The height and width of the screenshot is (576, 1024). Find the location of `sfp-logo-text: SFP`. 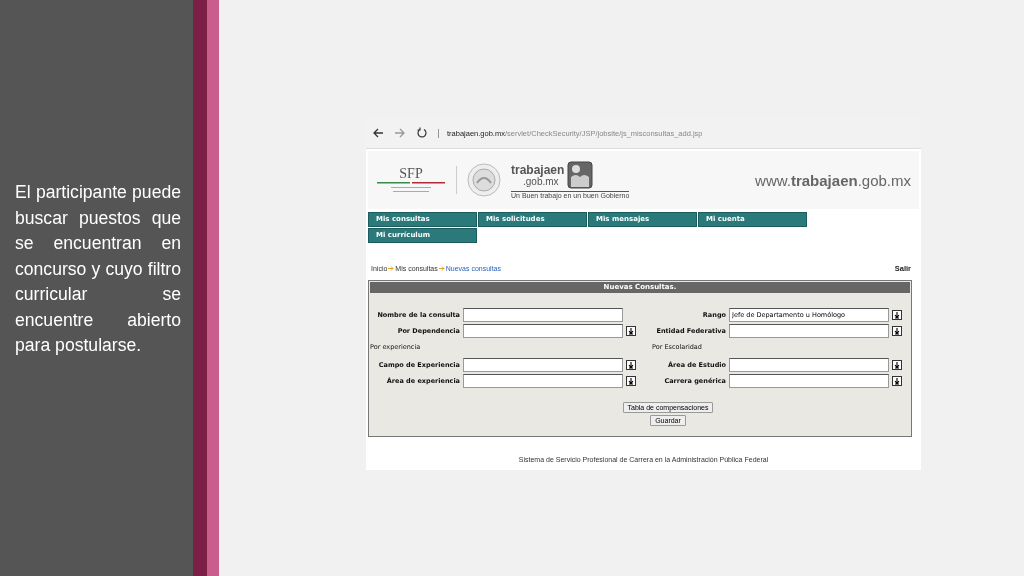

sfp-logo-text: SFP is located at coordinates (411, 174).